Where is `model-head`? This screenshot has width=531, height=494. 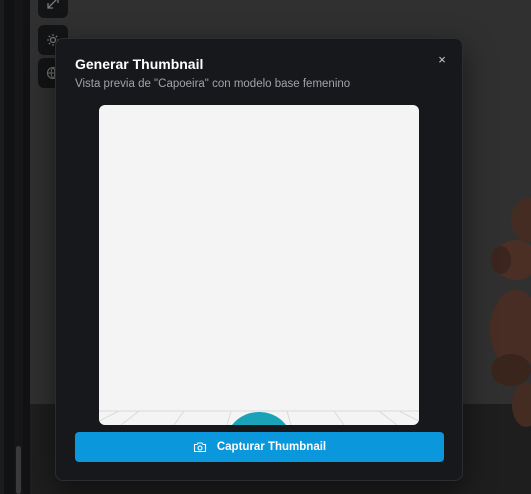 model-head is located at coordinates (259, 418).